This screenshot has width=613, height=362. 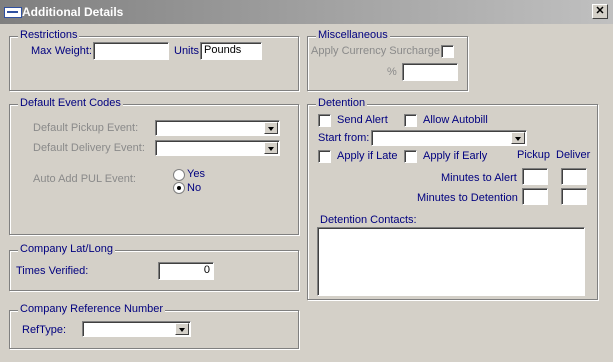 I want to click on detention-legend: Detention, so click(x=342, y=103).